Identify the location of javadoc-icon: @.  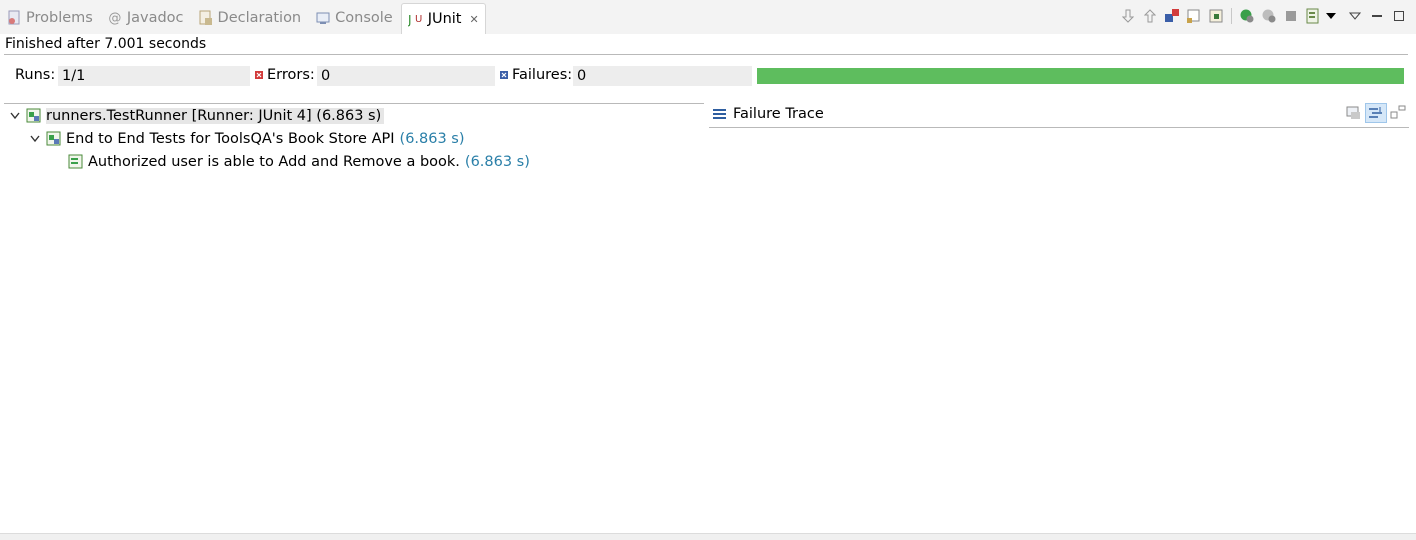
(115, 18).